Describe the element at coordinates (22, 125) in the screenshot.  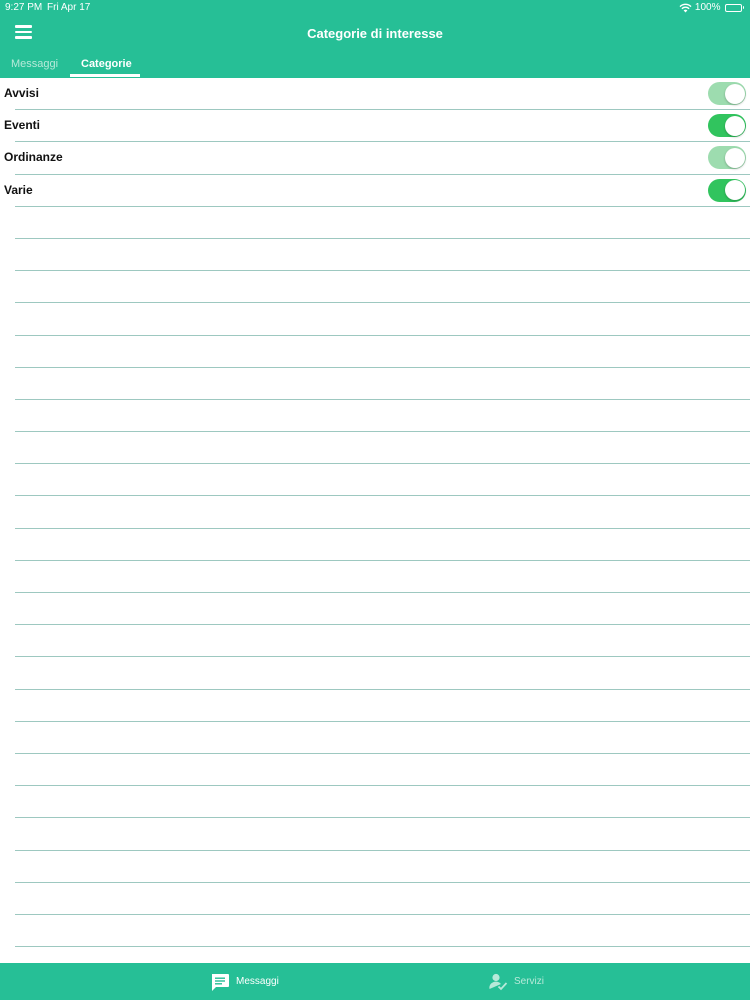
I see `category-label: Eventi` at that location.